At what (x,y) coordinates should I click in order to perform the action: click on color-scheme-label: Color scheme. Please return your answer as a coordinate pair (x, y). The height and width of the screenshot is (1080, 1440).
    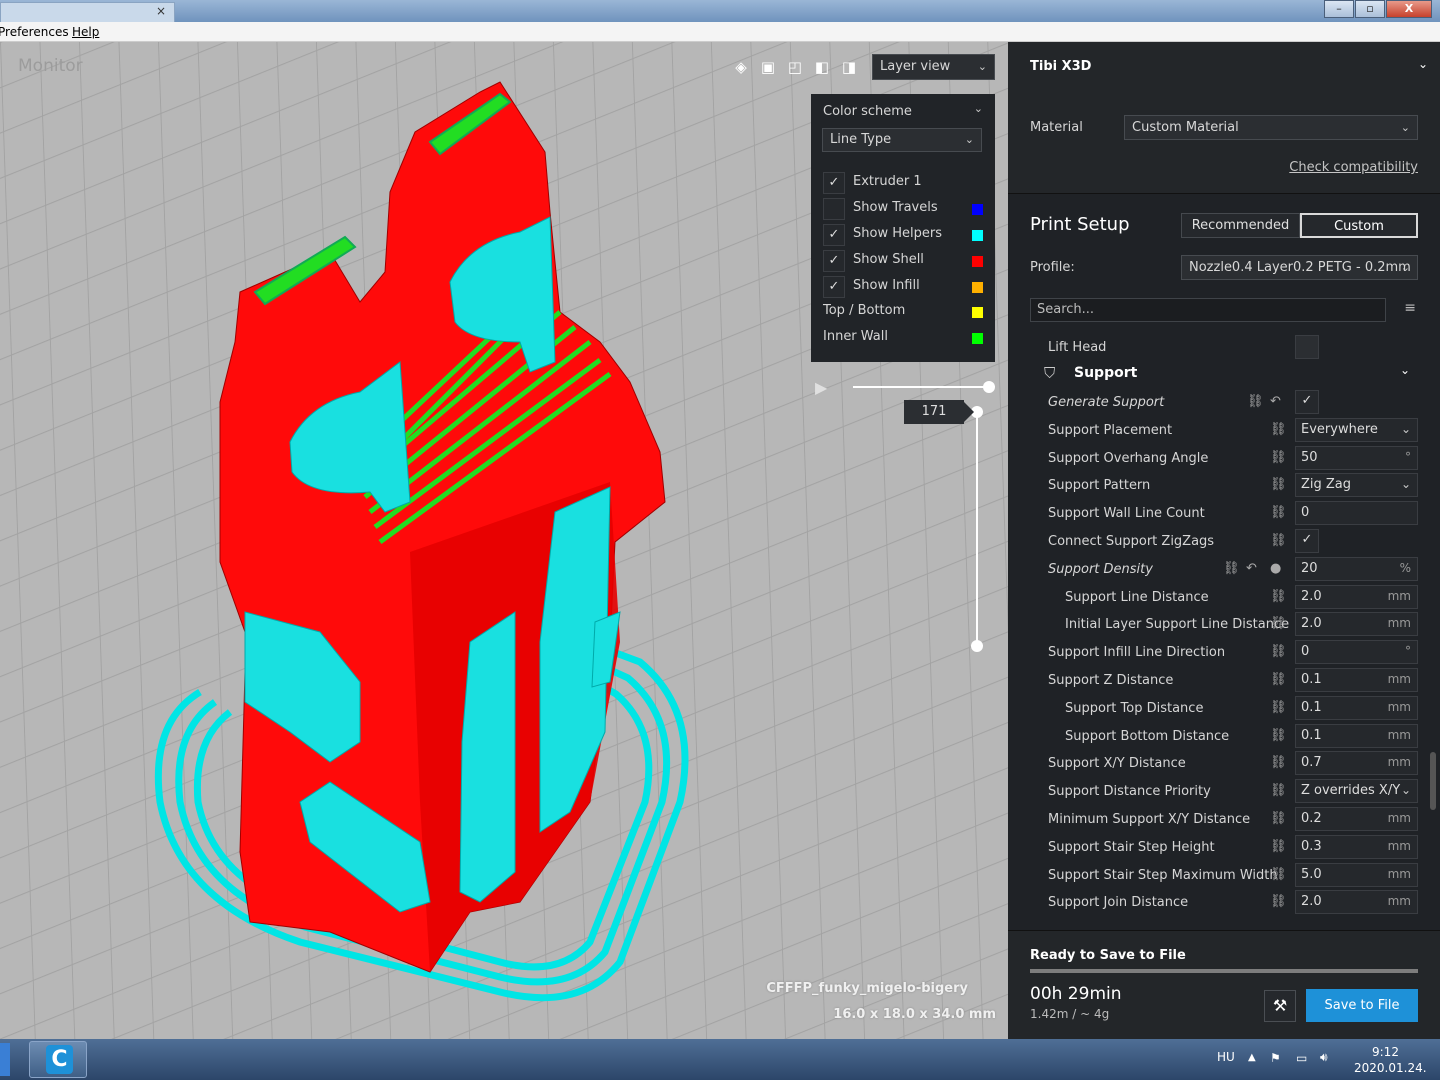
    Looking at the image, I should click on (867, 111).